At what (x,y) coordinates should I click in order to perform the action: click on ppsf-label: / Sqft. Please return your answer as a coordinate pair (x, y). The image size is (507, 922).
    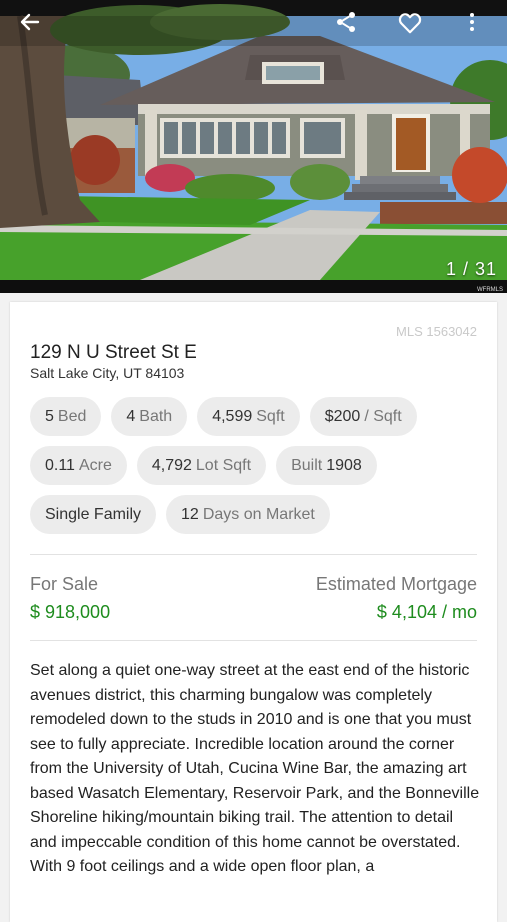
    Looking at the image, I should click on (383, 416).